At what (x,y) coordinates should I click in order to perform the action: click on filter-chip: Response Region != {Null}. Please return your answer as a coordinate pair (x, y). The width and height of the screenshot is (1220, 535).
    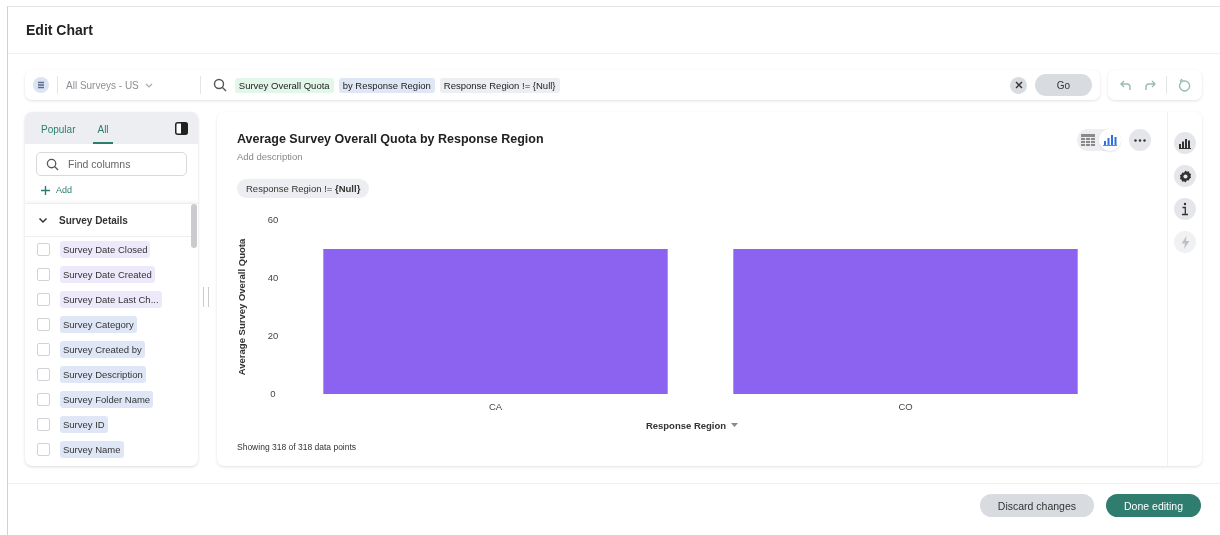
    Looking at the image, I should click on (303, 188).